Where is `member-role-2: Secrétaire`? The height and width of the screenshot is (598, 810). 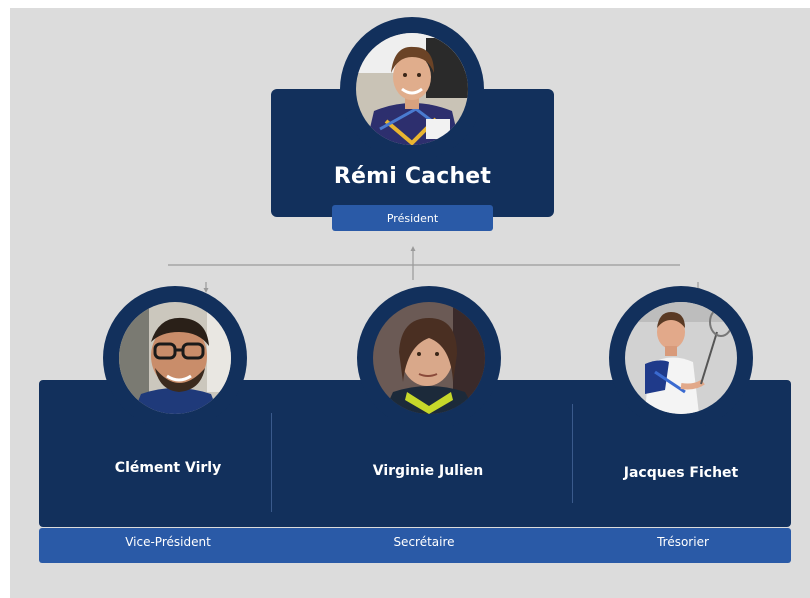
member-role-2: Secrétaire is located at coordinates (424, 542).